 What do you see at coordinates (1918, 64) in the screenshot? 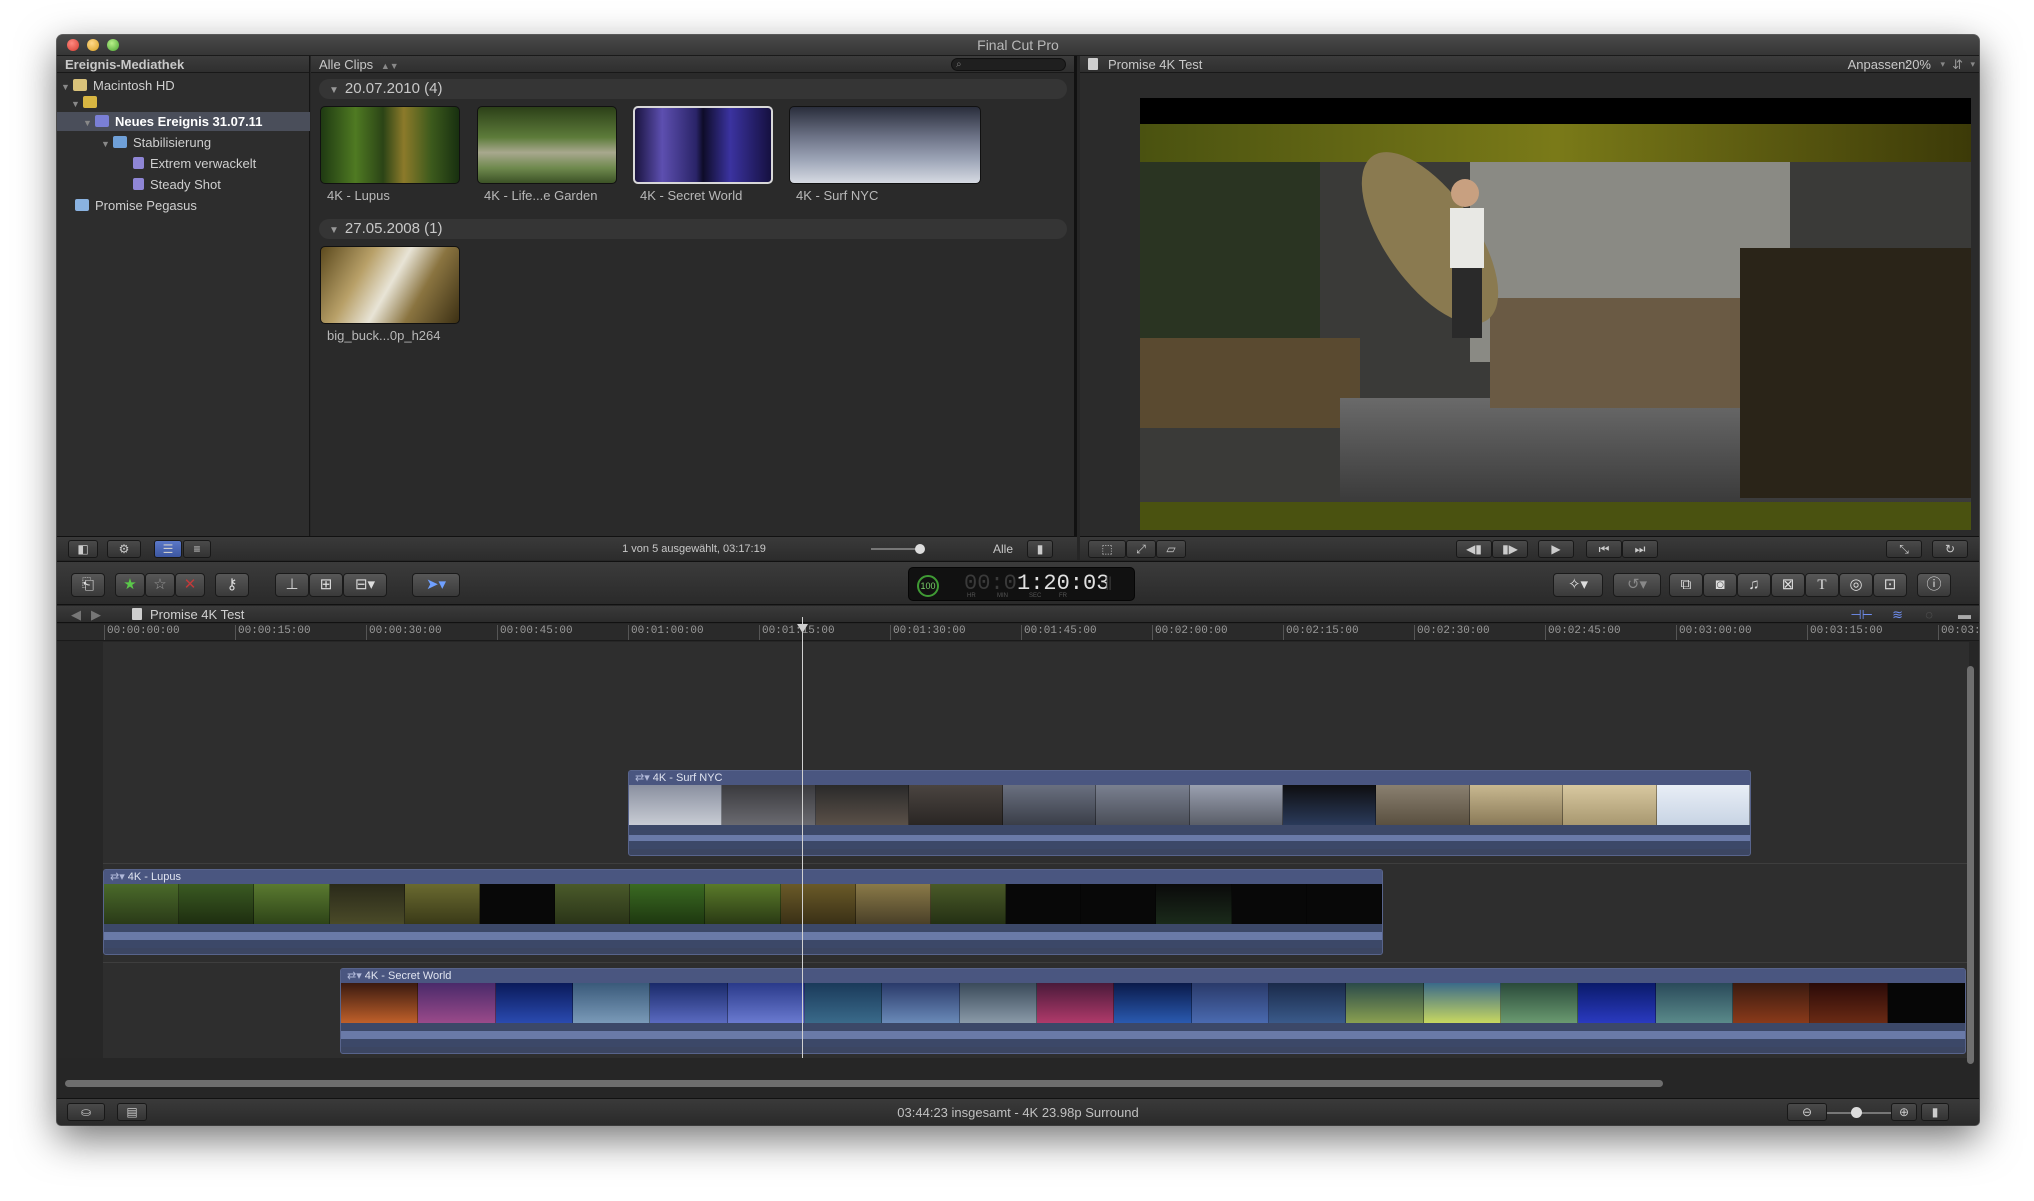
I see `zoom-popup: 20%` at bounding box center [1918, 64].